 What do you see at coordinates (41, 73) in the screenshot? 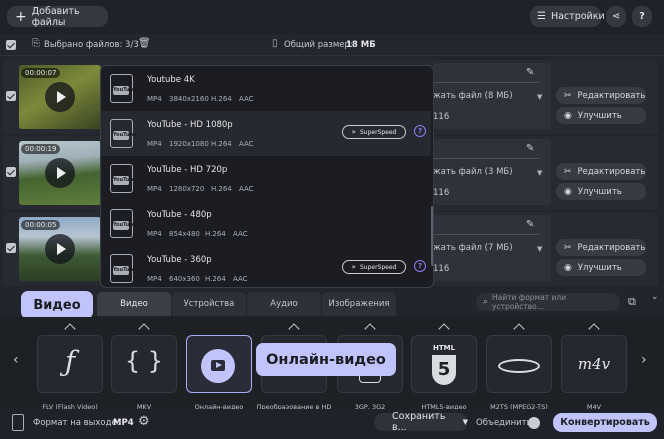
I see `duration-badge: 00:00:07` at bounding box center [41, 73].